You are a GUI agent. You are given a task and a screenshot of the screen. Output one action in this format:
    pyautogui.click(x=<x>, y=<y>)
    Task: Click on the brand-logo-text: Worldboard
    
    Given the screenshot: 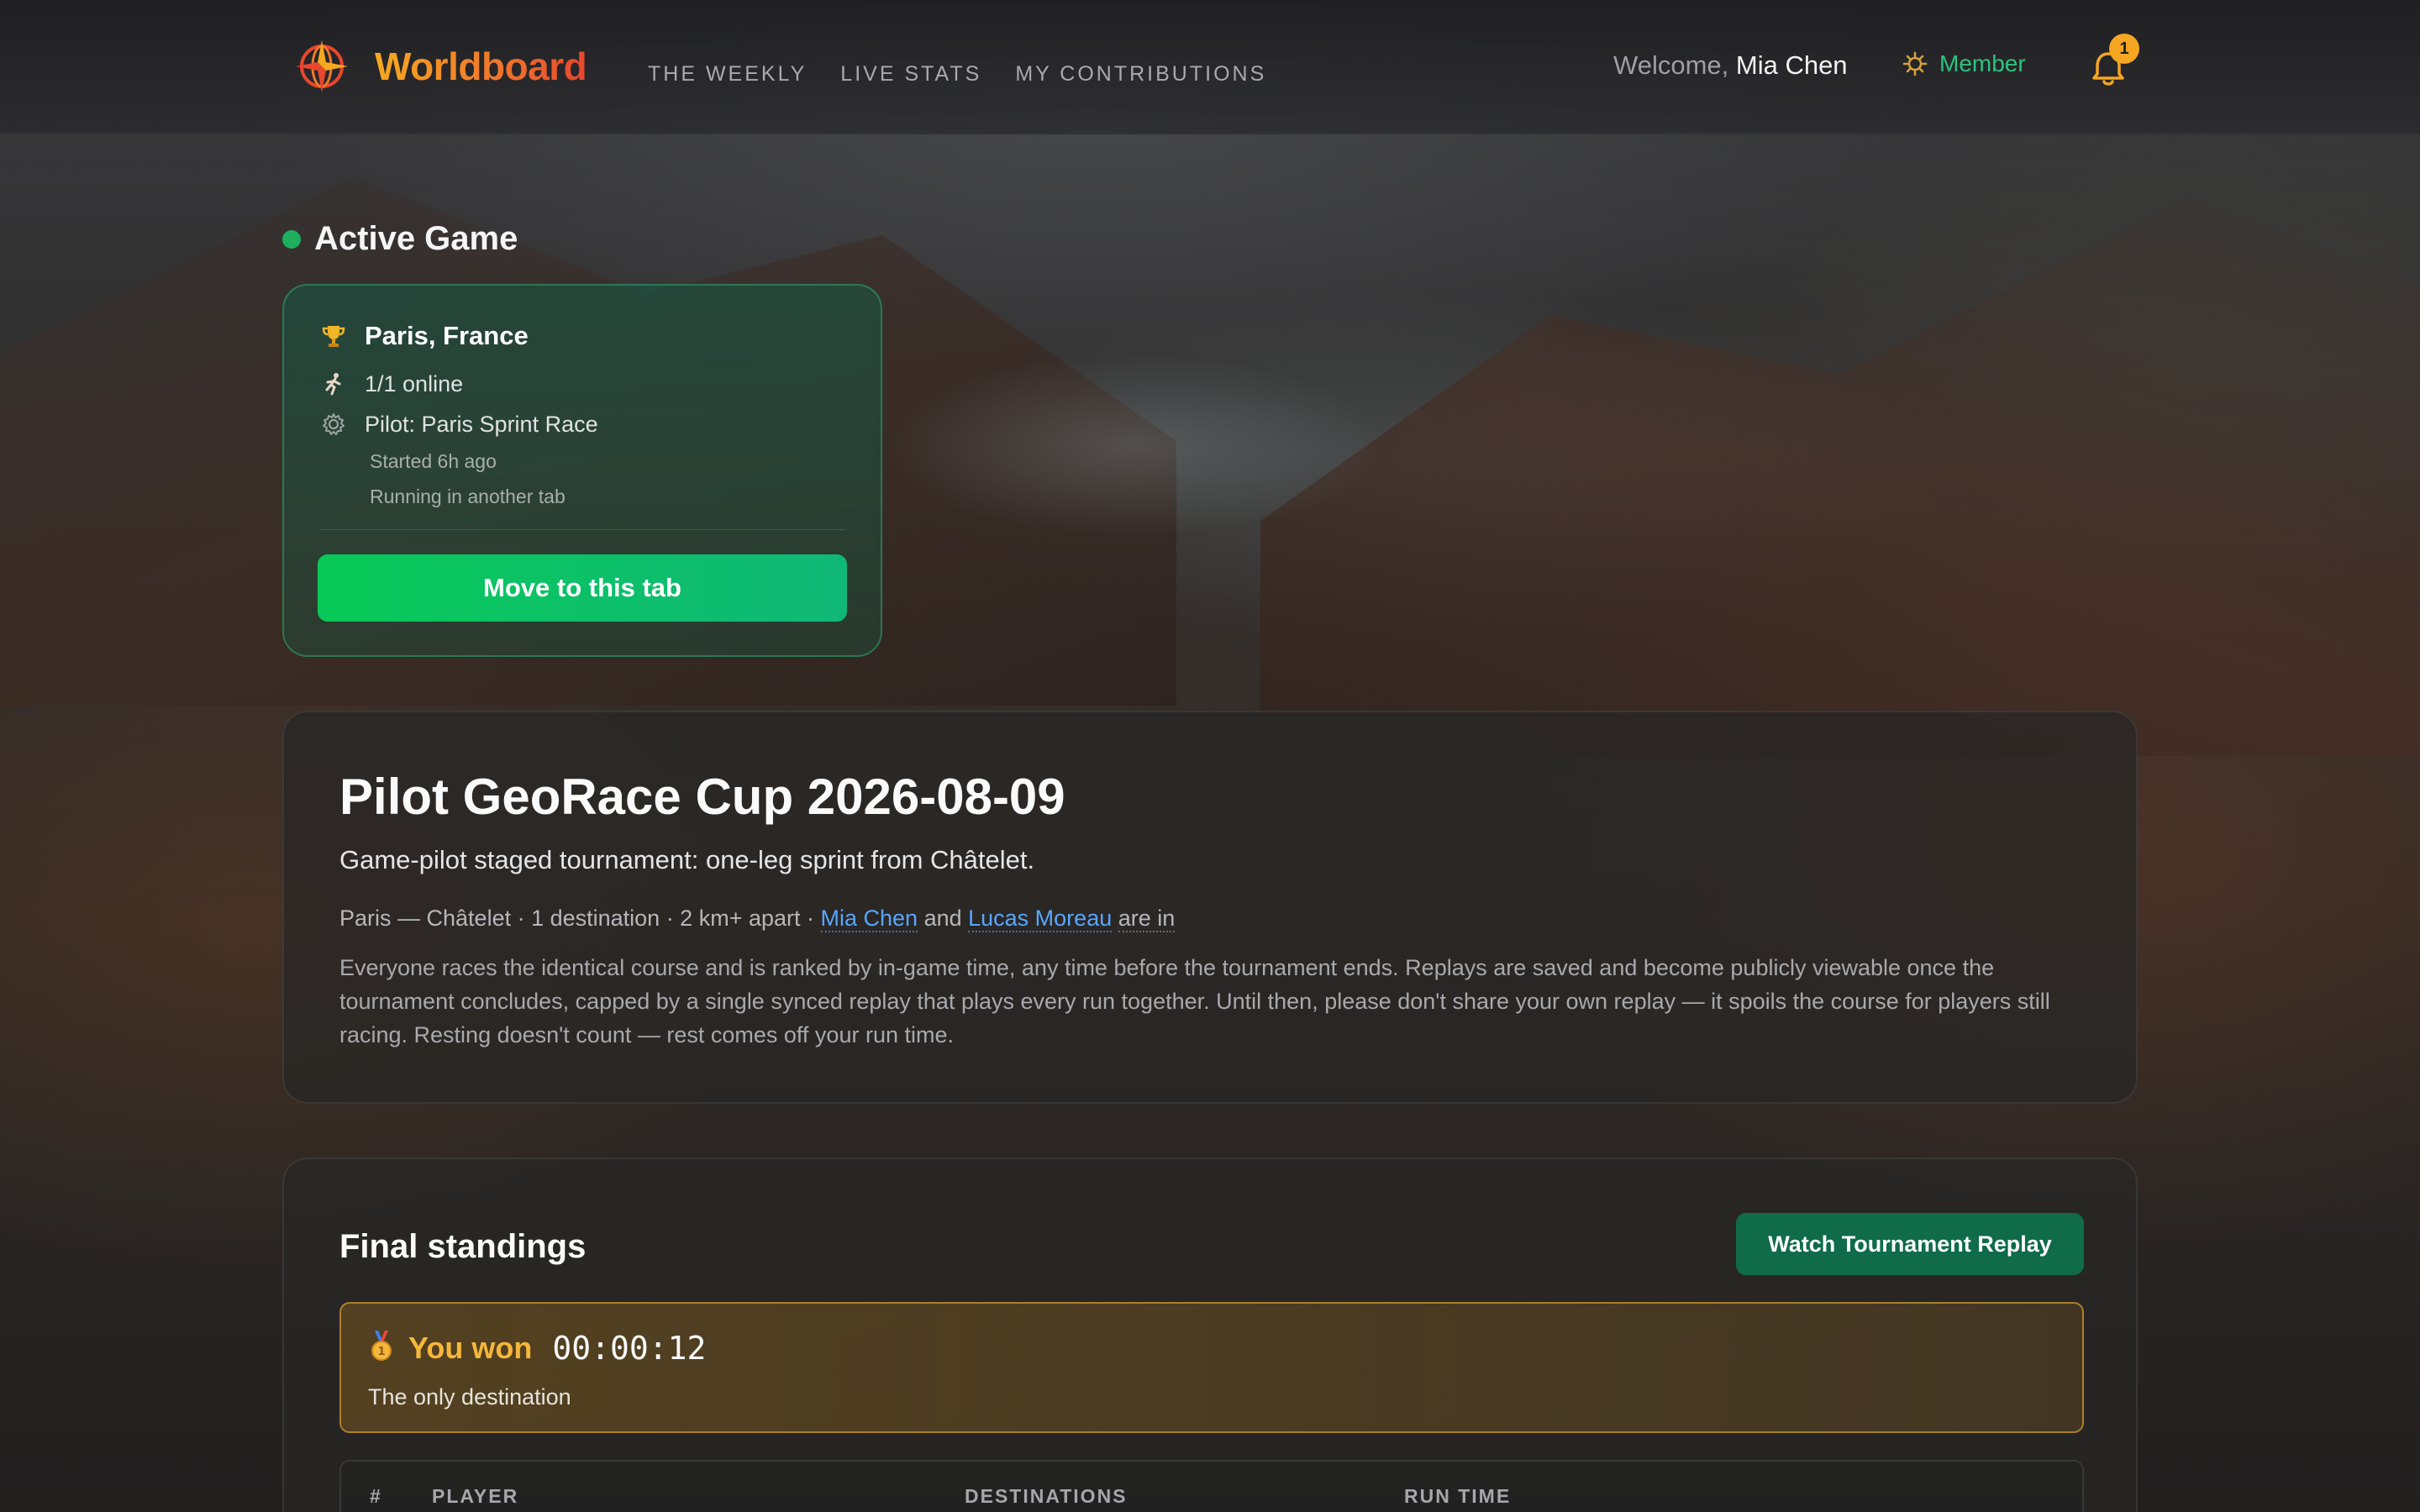 What is the action you would take?
    pyautogui.click(x=481, y=66)
    